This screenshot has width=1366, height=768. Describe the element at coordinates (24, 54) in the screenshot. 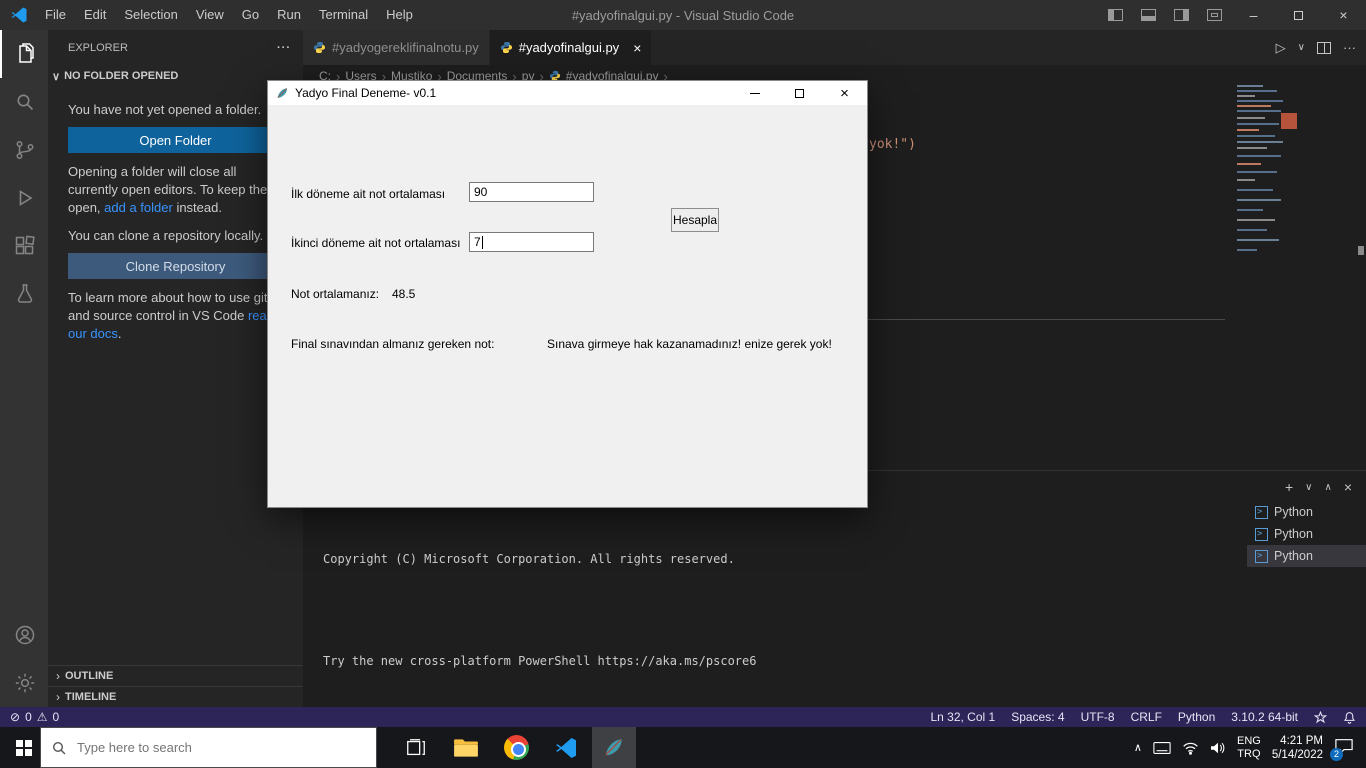

I see `activity-explorer` at that location.